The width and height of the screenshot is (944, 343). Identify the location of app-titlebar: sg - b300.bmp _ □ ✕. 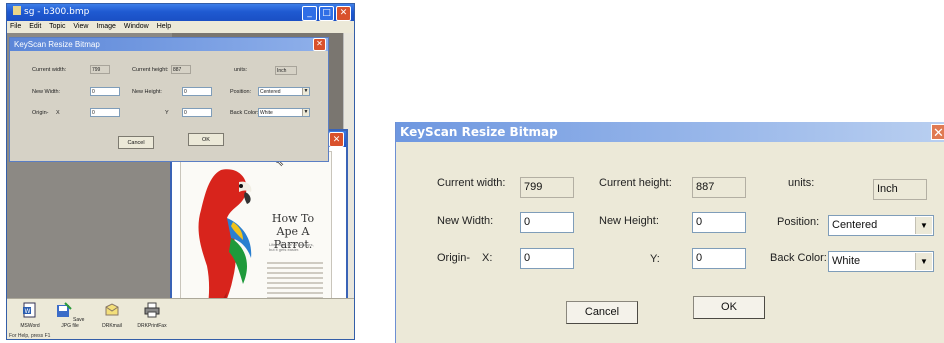
(180, 12).